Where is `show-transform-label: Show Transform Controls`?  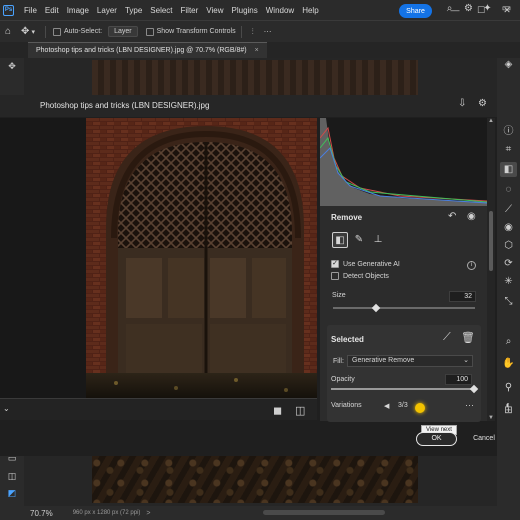 show-transform-label: Show Transform Controls is located at coordinates (196, 31).